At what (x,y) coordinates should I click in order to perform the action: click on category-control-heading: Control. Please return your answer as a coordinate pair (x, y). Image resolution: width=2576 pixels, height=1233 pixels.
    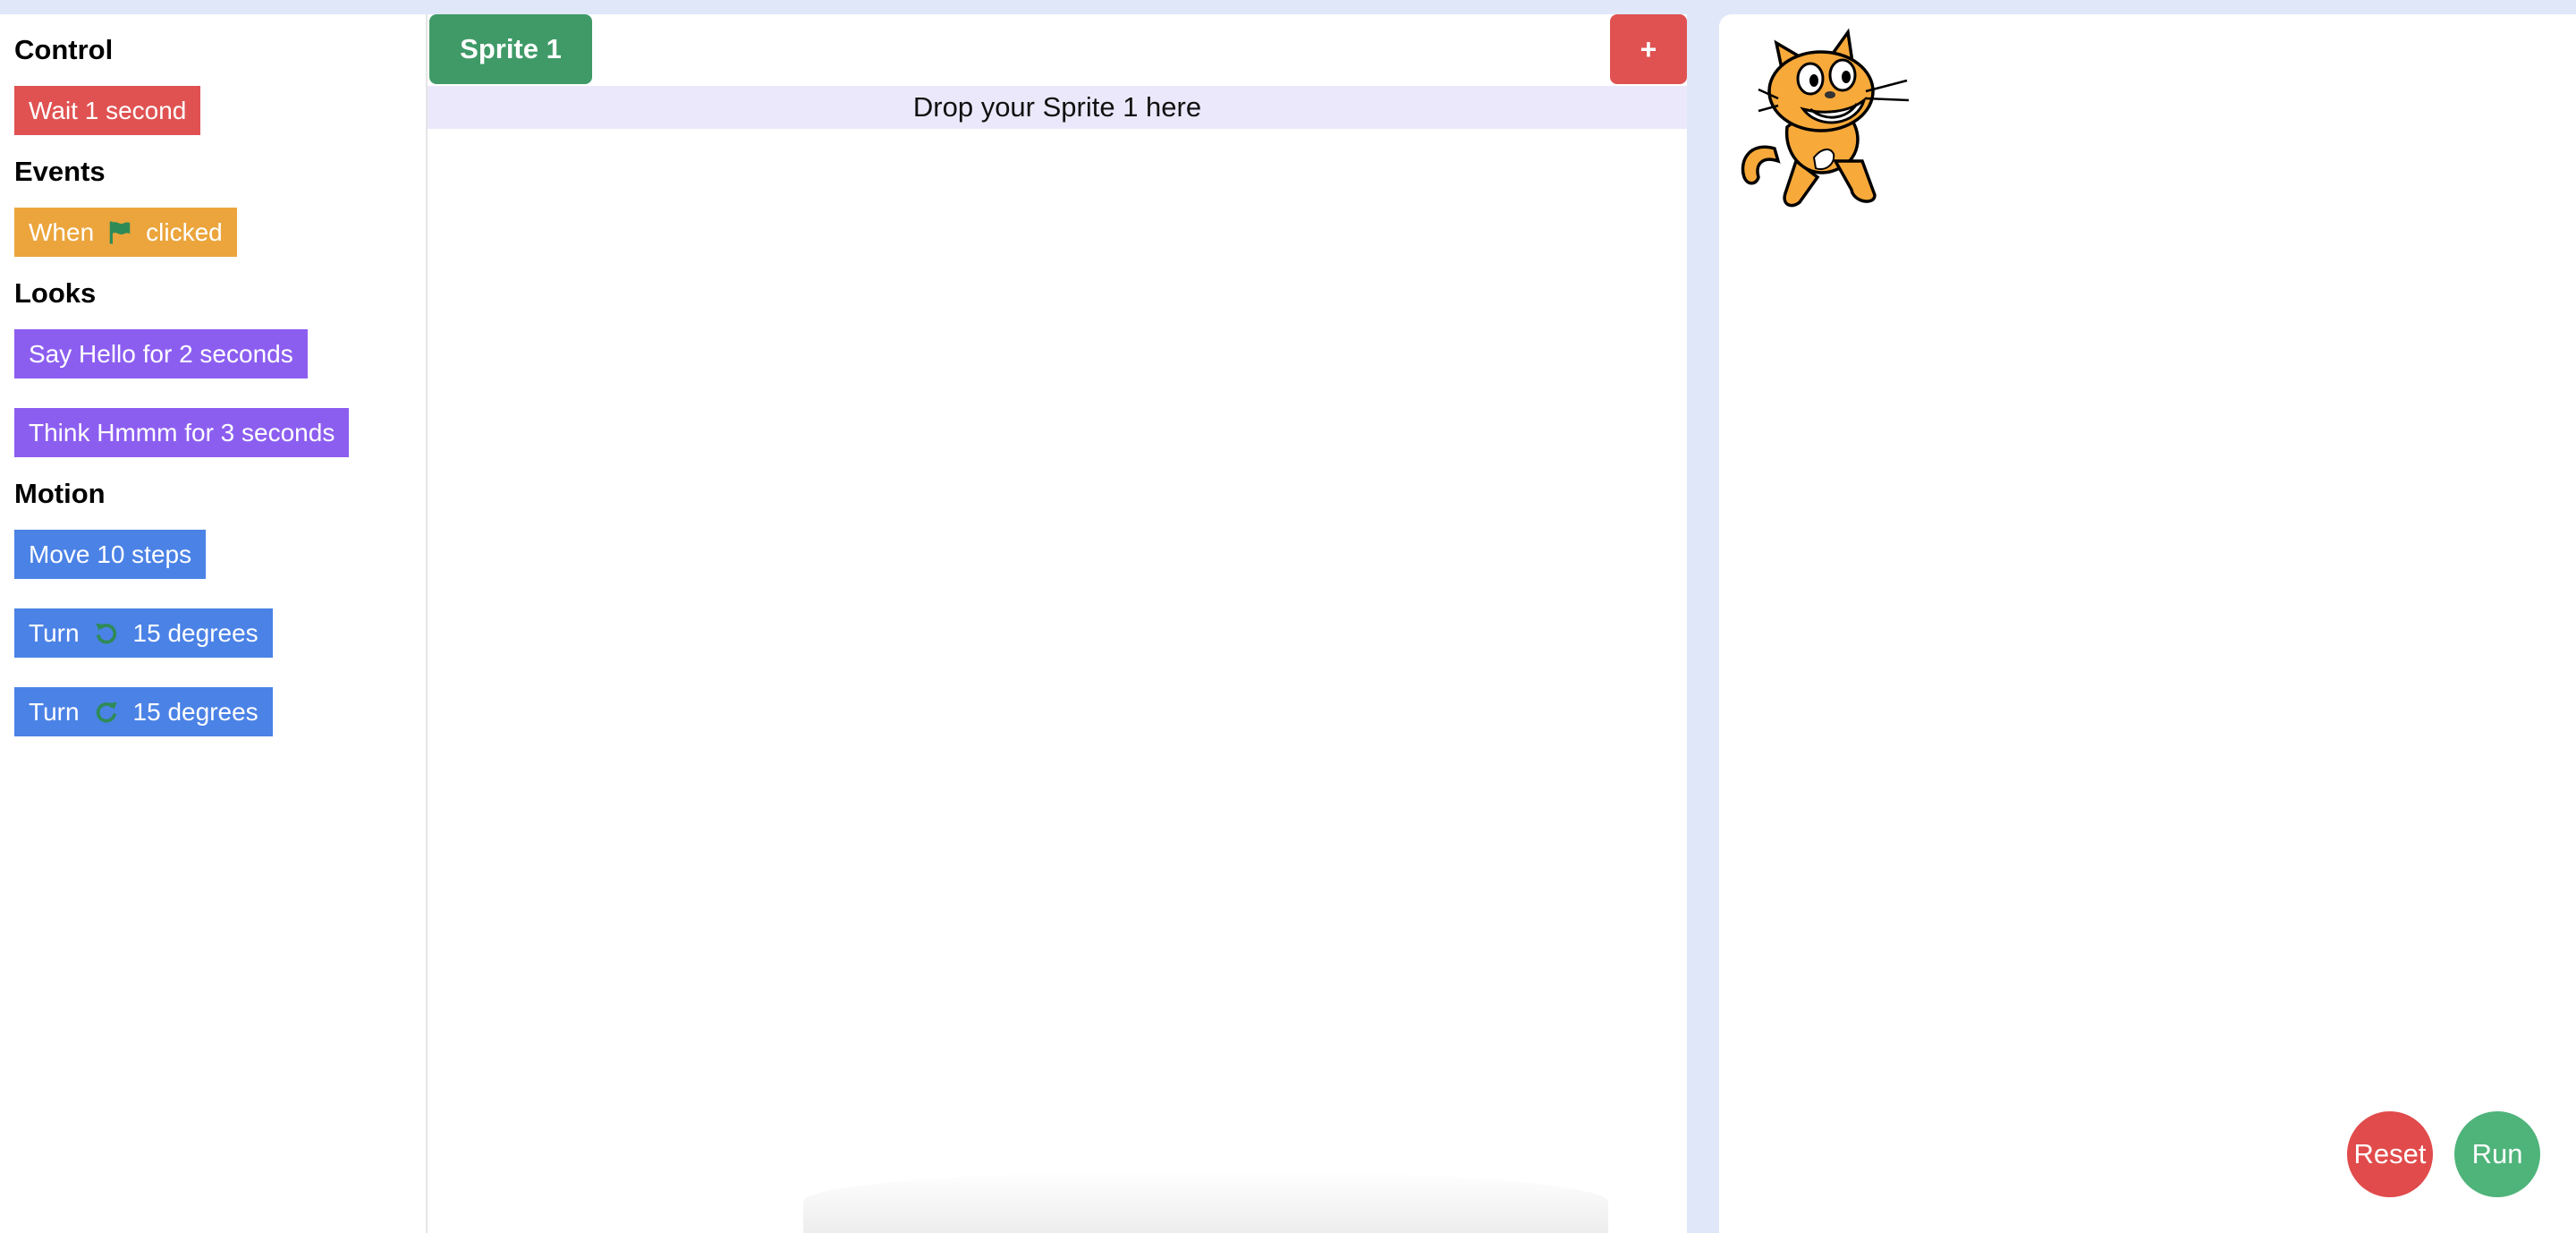
    Looking at the image, I should click on (64, 49).